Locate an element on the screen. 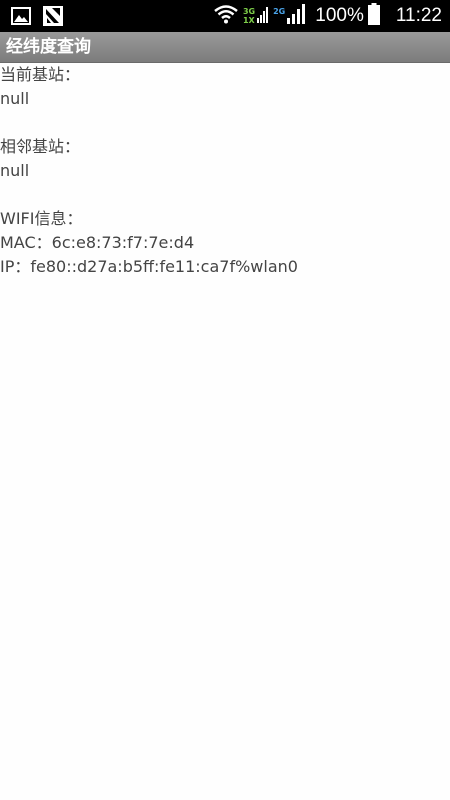 The width and height of the screenshot is (450, 800). sim2-network: 2G is located at coordinates (290, 16).